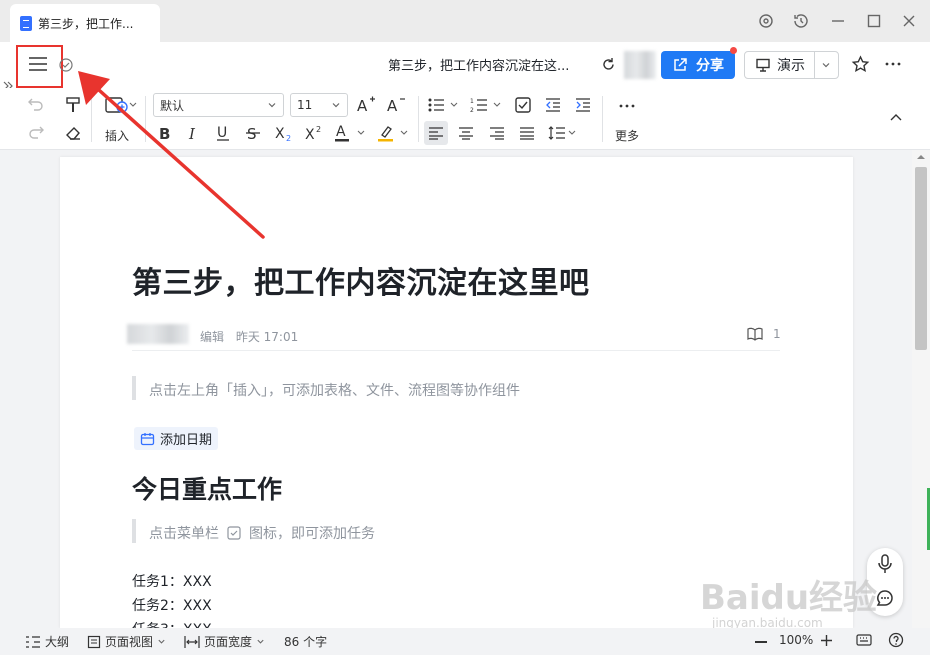  What do you see at coordinates (826, 640) in the screenshot?
I see `zoom-in-icon` at bounding box center [826, 640].